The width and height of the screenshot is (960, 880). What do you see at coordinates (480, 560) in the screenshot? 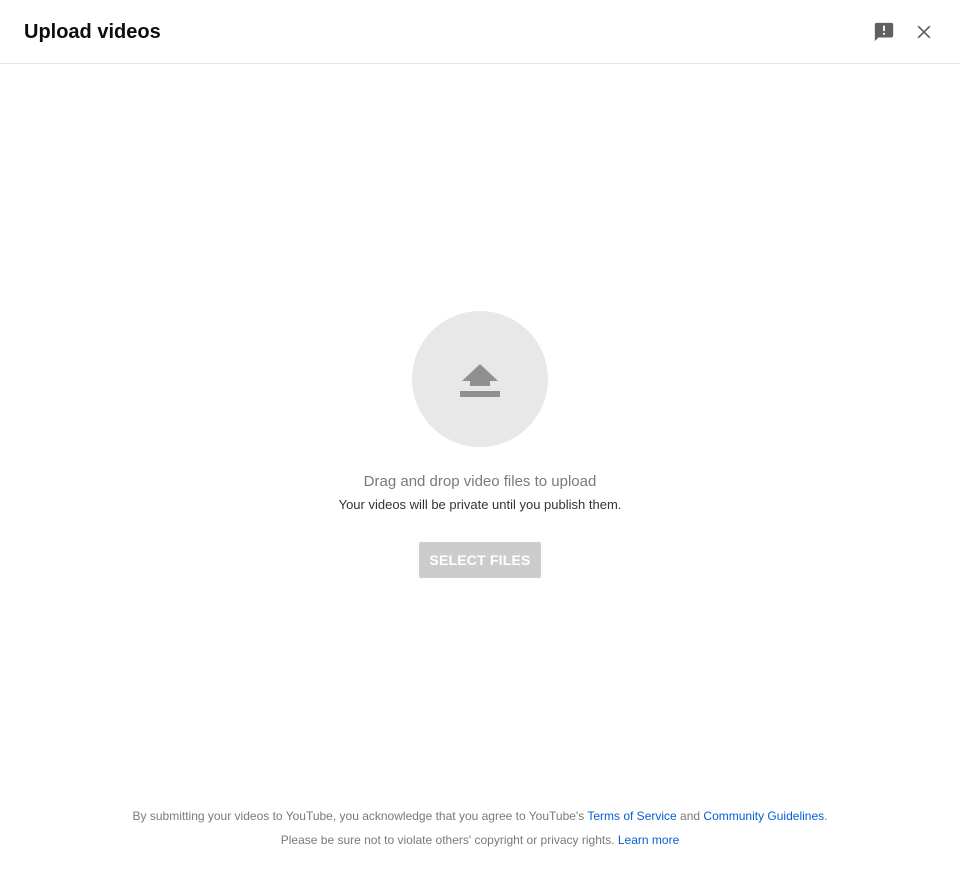
I see `select-files-button: SELECT FILES` at bounding box center [480, 560].